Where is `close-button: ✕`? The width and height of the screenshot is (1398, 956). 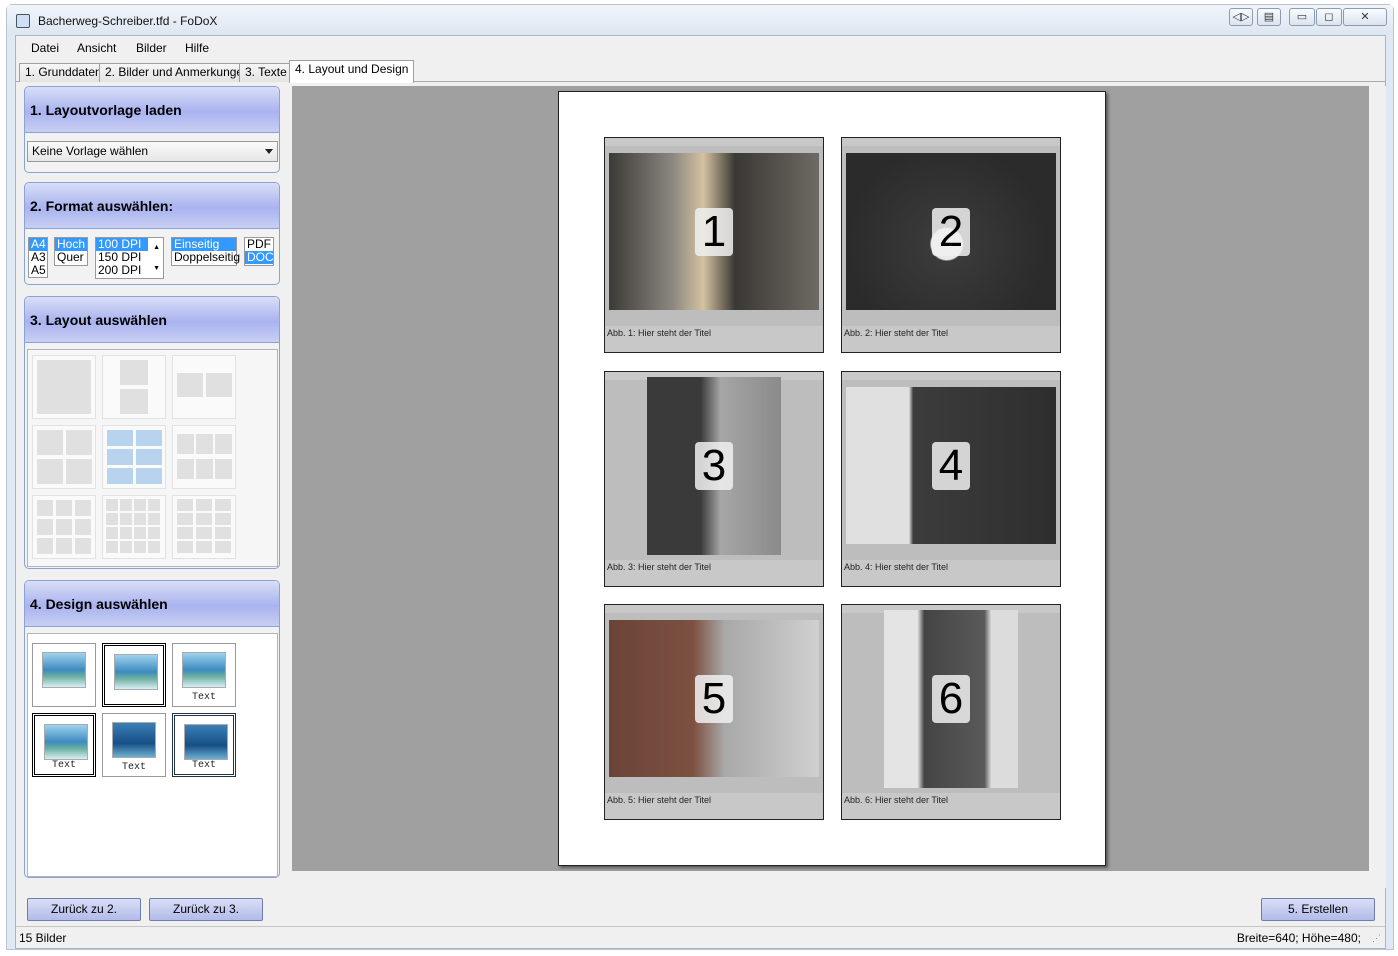 close-button: ✕ is located at coordinates (1365, 17).